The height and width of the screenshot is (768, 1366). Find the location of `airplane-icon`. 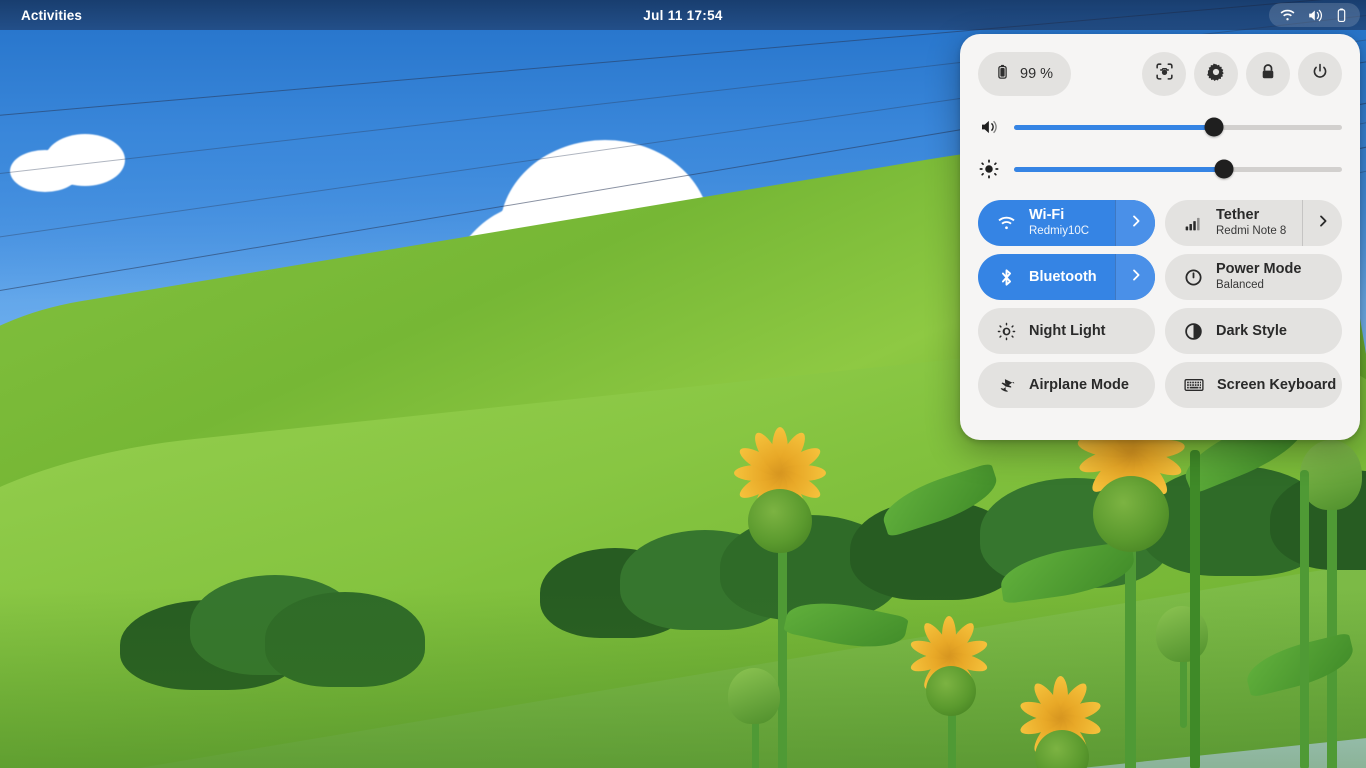

airplane-icon is located at coordinates (1006, 385).